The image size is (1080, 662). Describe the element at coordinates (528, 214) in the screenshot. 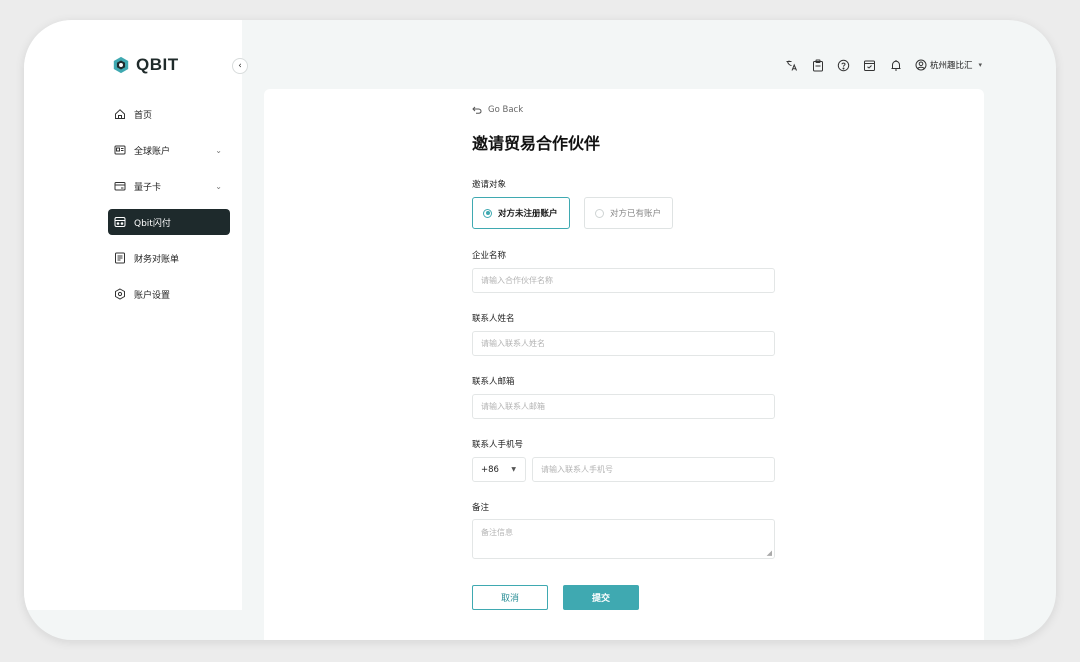

I see `radio-label: 对方未注册账户` at that location.